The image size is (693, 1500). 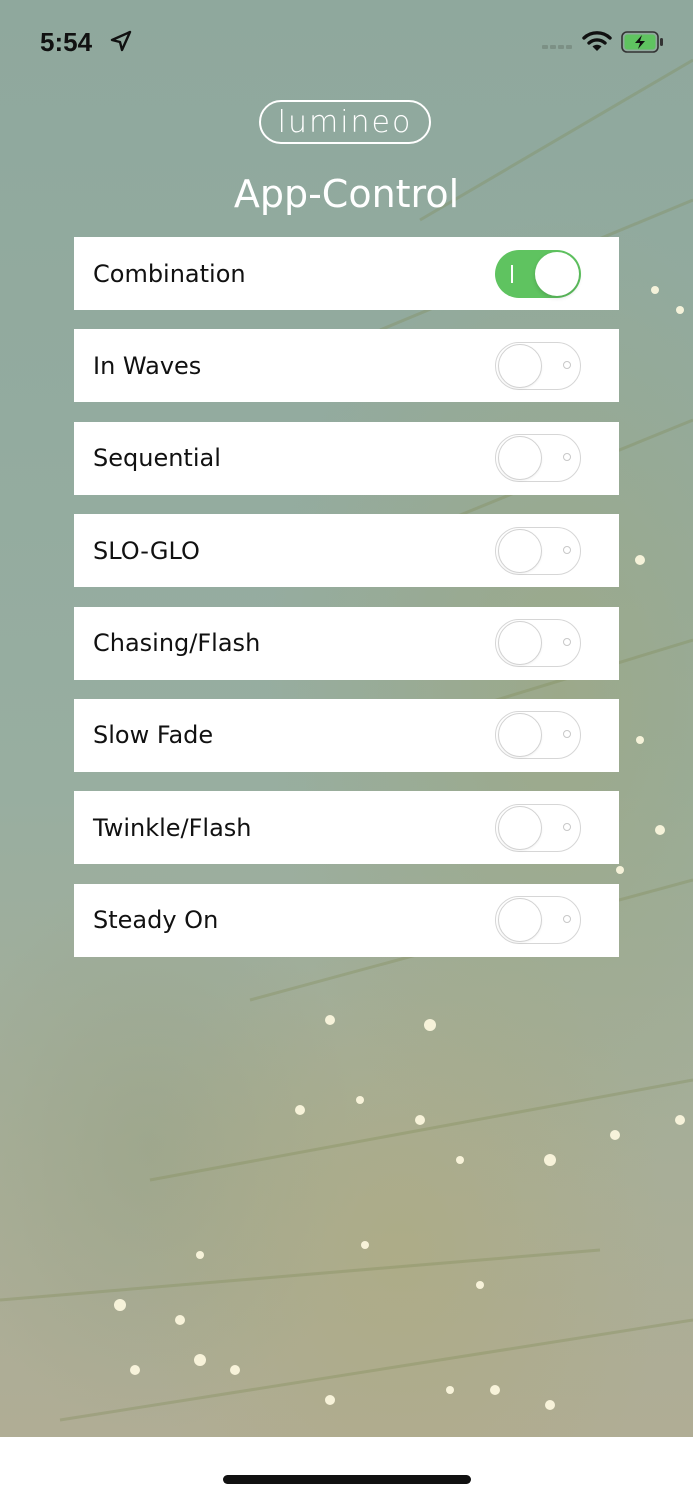 I want to click on steady-on-toggle, so click(x=538, y=920).